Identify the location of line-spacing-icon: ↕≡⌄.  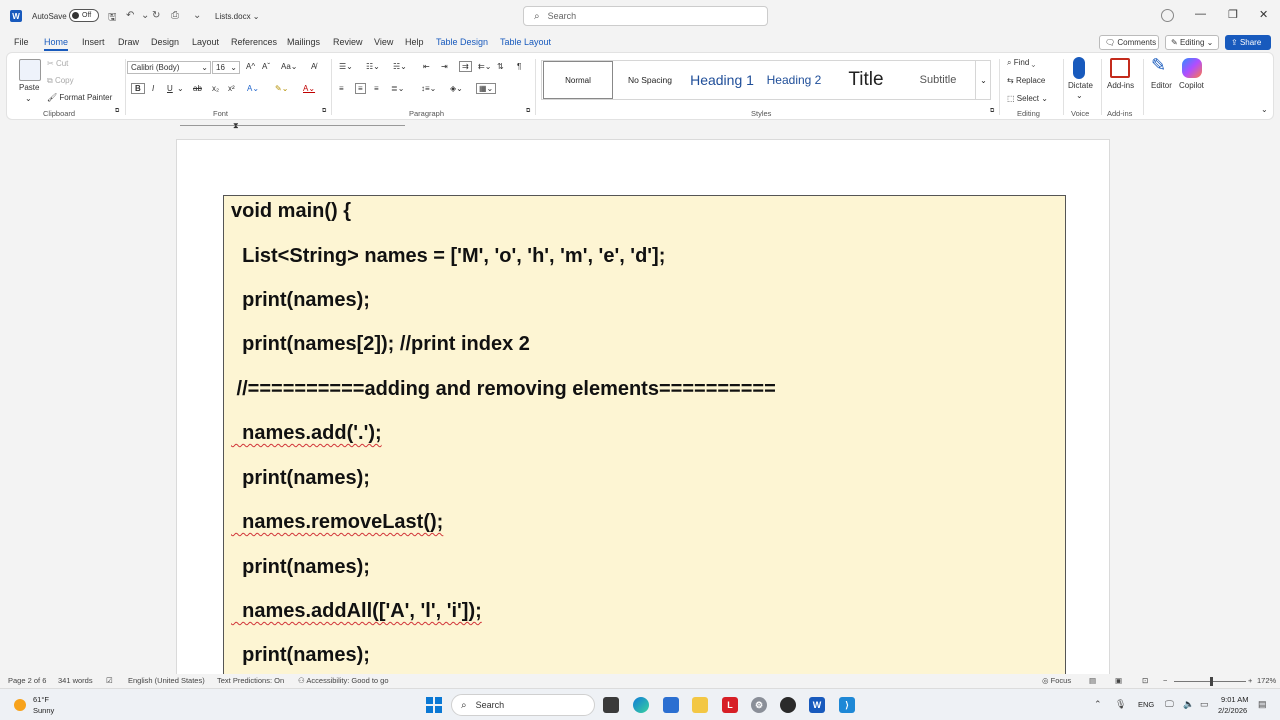
(428, 88).